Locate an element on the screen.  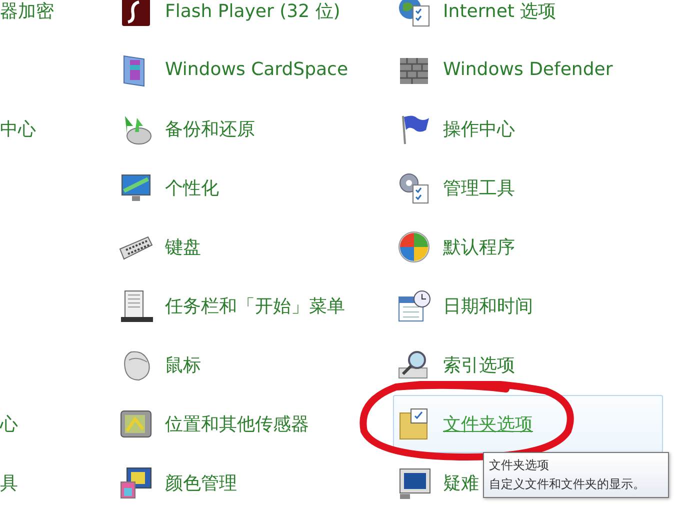
tooltip-title: 文件夹选项 is located at coordinates (519, 465).